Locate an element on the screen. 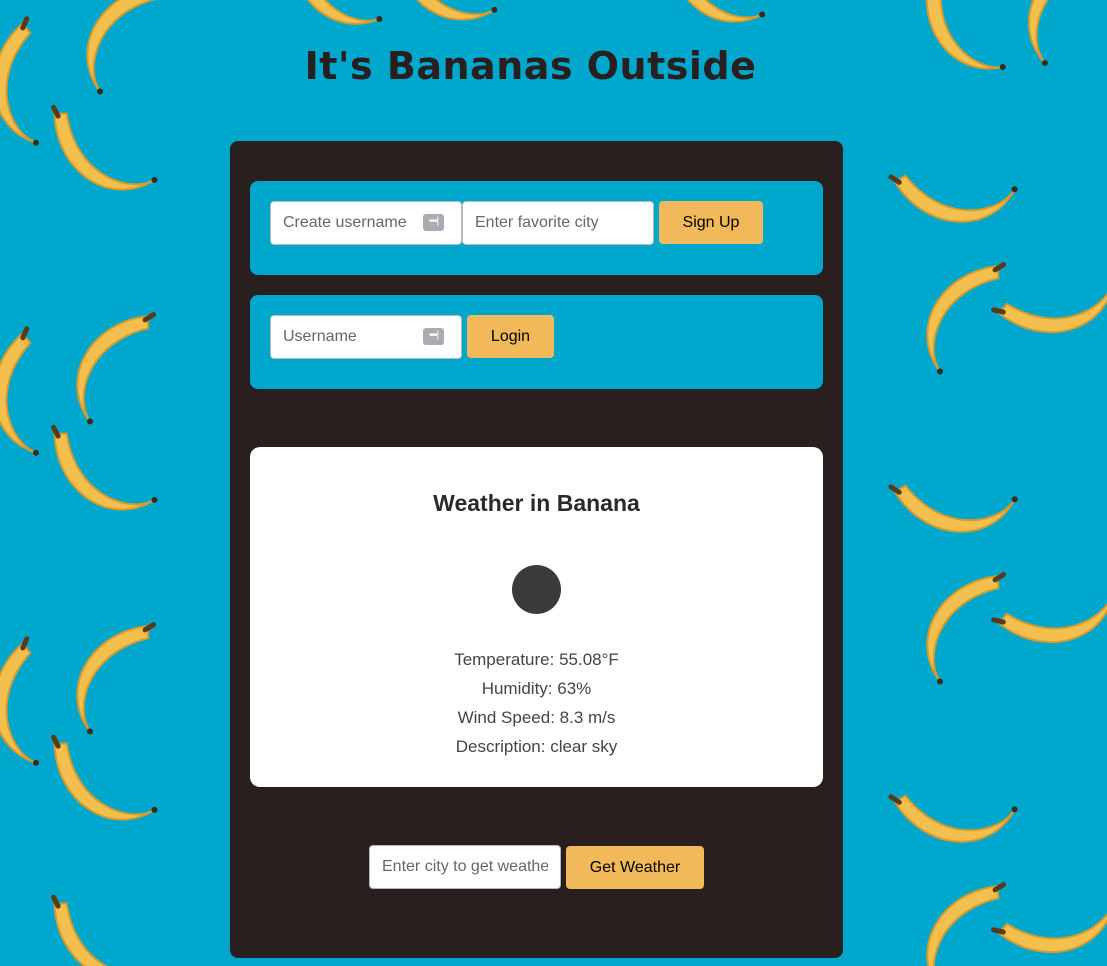 This screenshot has height=966, width=1107. get-weather-button: Get Weather is located at coordinates (635, 867).